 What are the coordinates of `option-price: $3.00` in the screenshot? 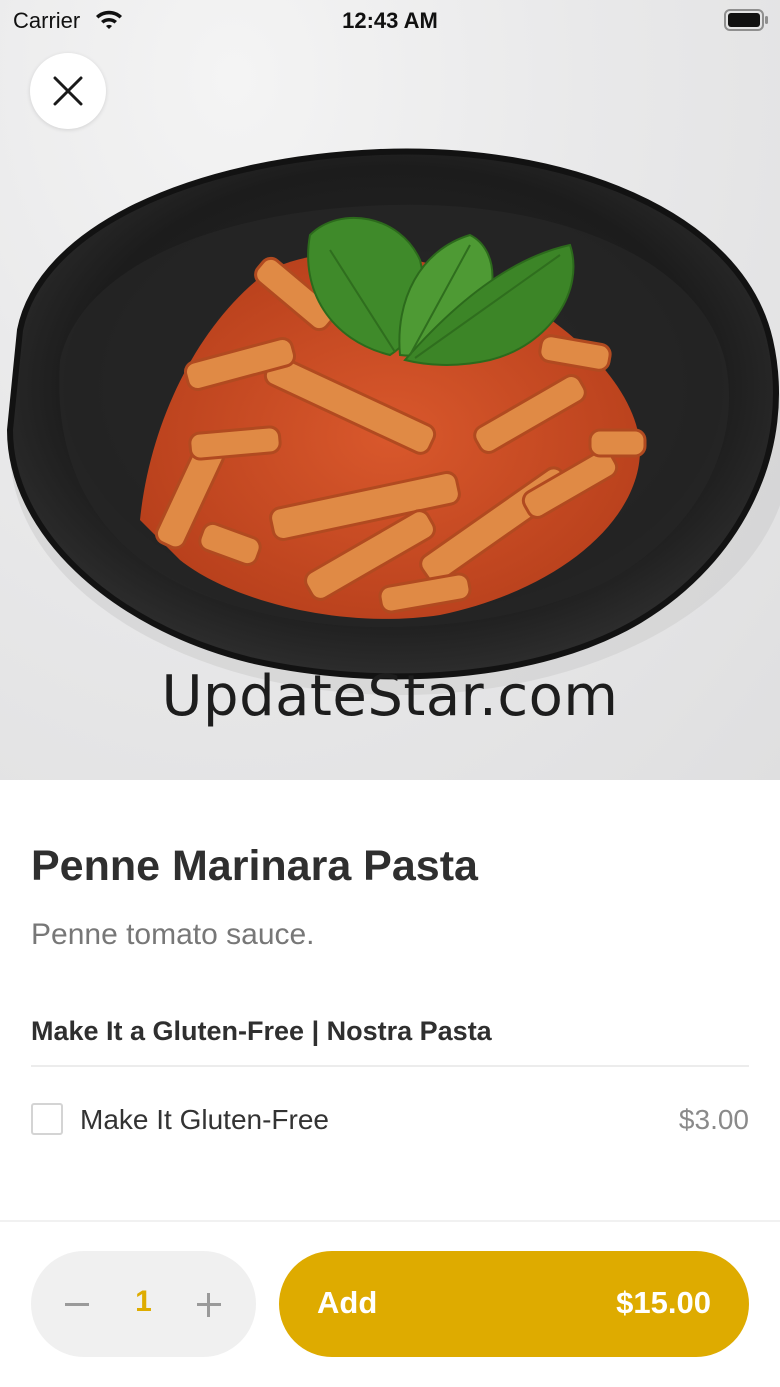 It's located at (713, 1119).